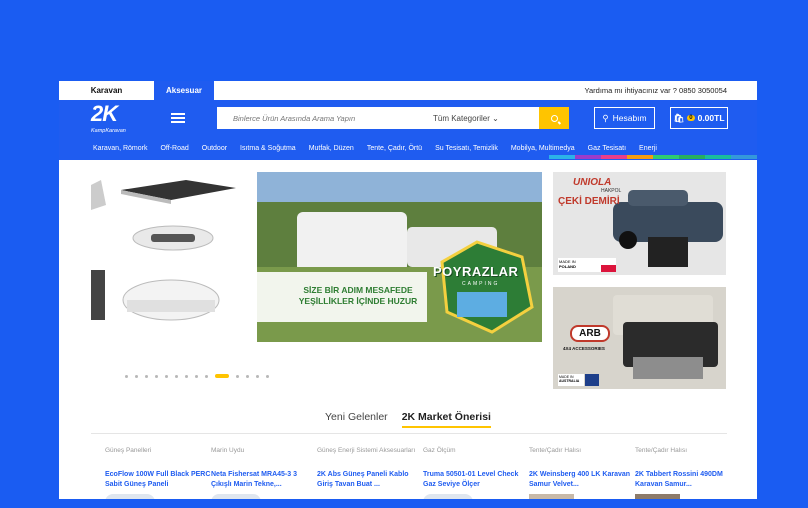  I want to click on banner-brand: POYRAZLAR, so click(476, 271).